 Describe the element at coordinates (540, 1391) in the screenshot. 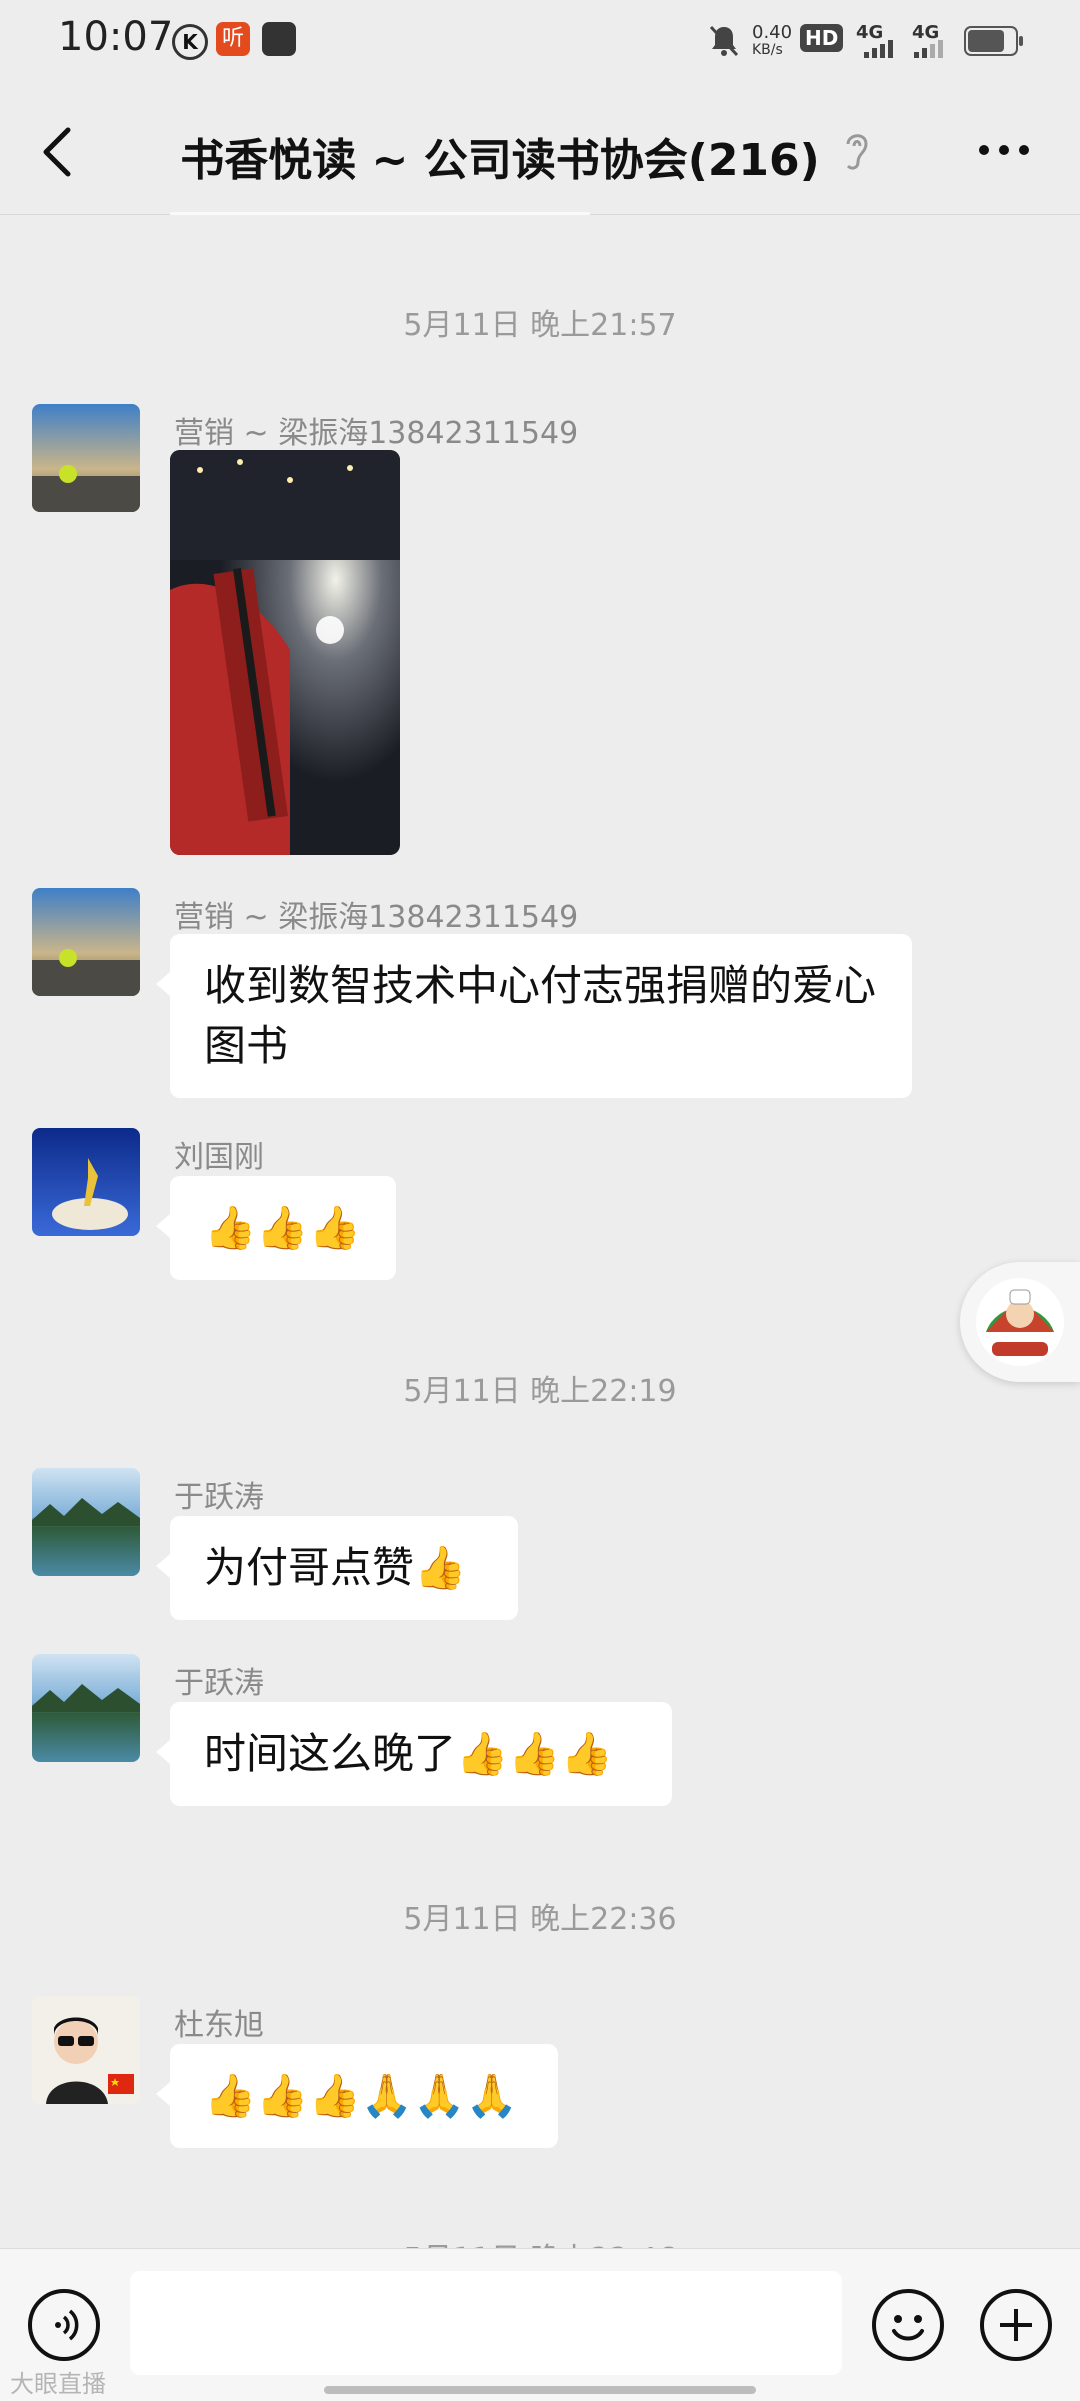

I see `timestamp: 5月11日 晚上22:19` at that location.